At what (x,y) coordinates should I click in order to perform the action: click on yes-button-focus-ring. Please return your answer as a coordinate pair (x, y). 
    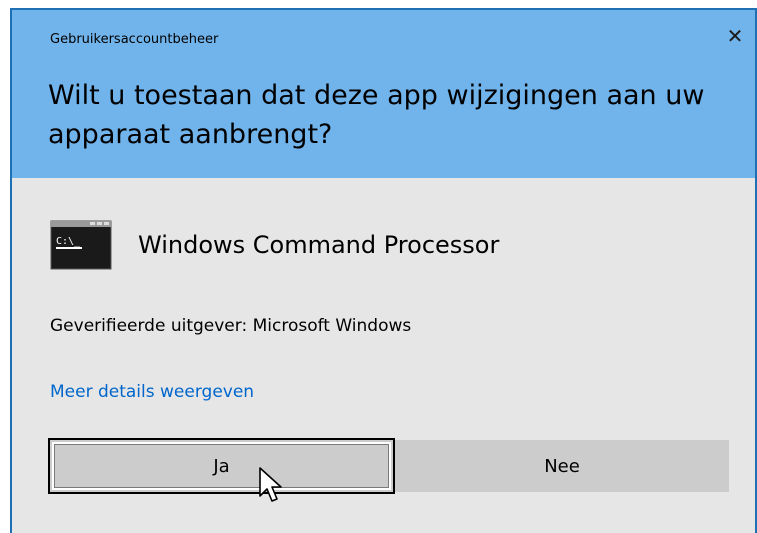
    Looking at the image, I should click on (221, 466).